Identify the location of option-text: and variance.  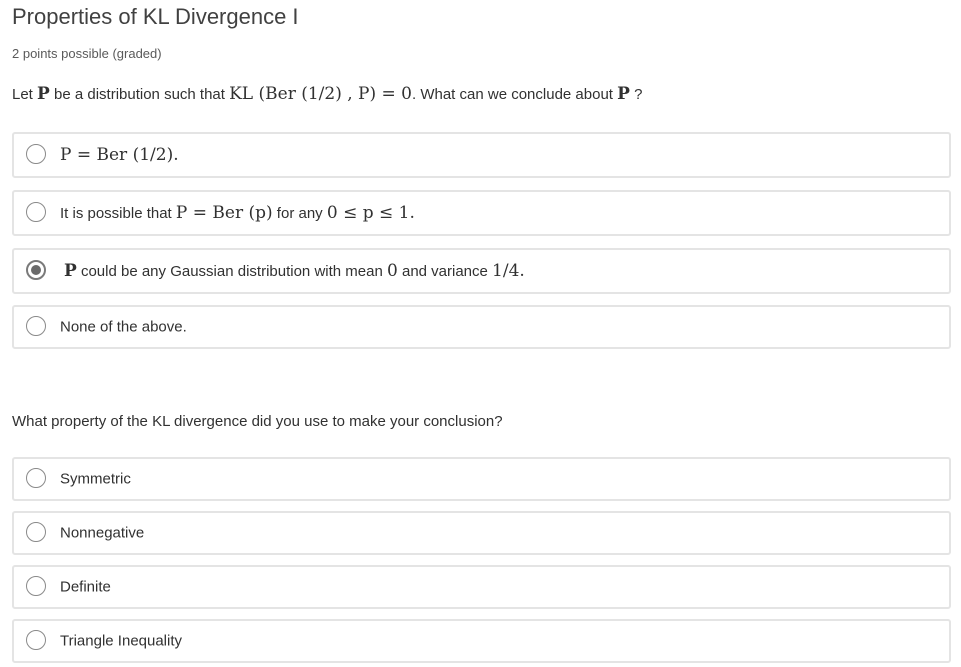
(445, 271).